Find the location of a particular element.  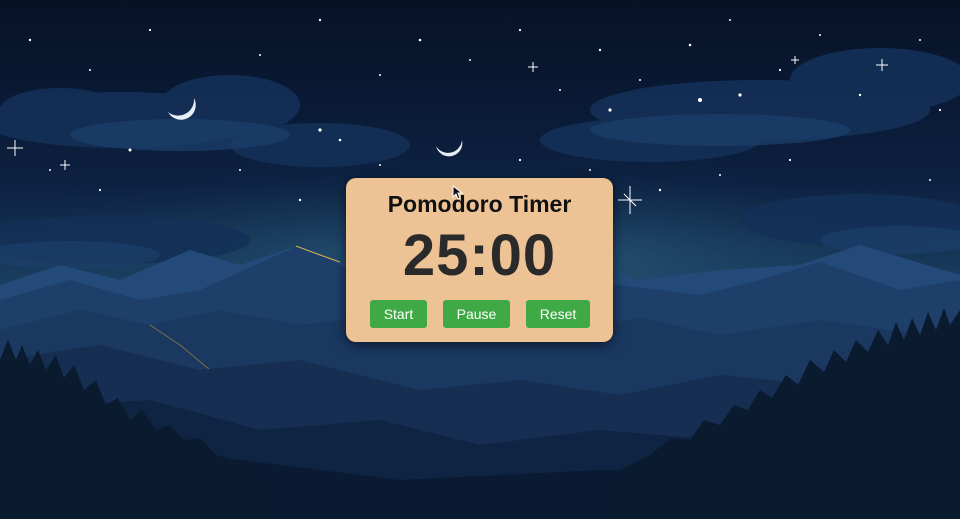

pomodoro-timer-card: Pomodoro Timer 25:00 Start Pause Reset is located at coordinates (479, 260).